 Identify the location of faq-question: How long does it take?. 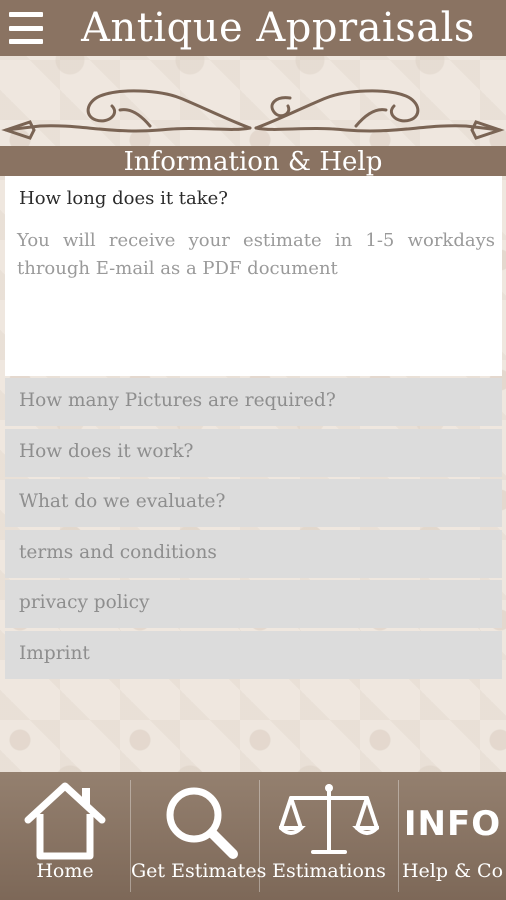
(123, 198).